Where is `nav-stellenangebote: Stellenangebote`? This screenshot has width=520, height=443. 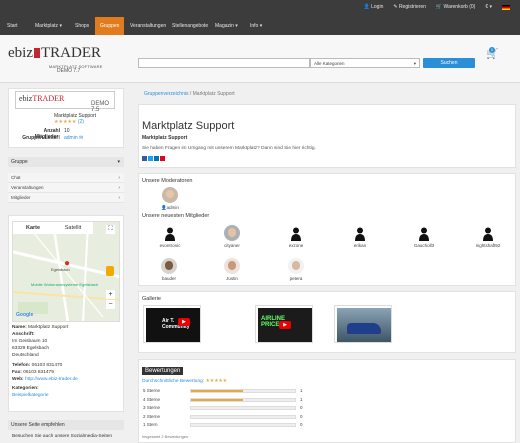
nav-stellenangebote: Stellenangebote is located at coordinates (190, 26).